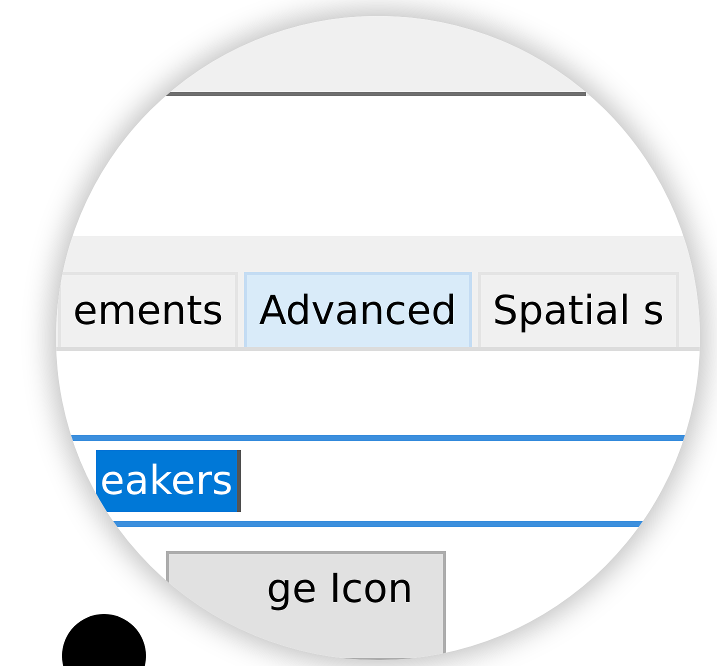 This screenshot has width=717, height=666. Describe the element at coordinates (578, 309) in the screenshot. I see `tab: Spatial s` at that location.